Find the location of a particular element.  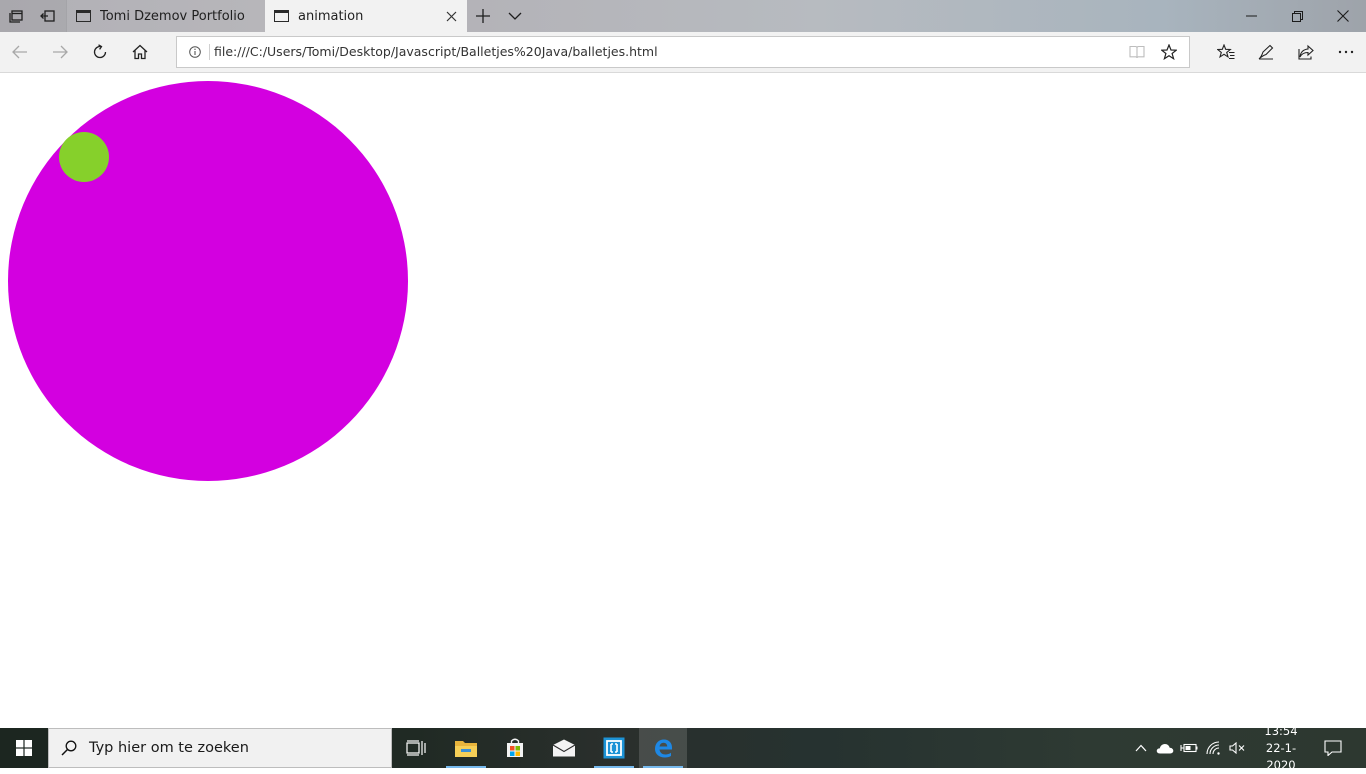

browser-titlebar: Tomi Dzemov Portfolio animation is located at coordinates (683, 16).